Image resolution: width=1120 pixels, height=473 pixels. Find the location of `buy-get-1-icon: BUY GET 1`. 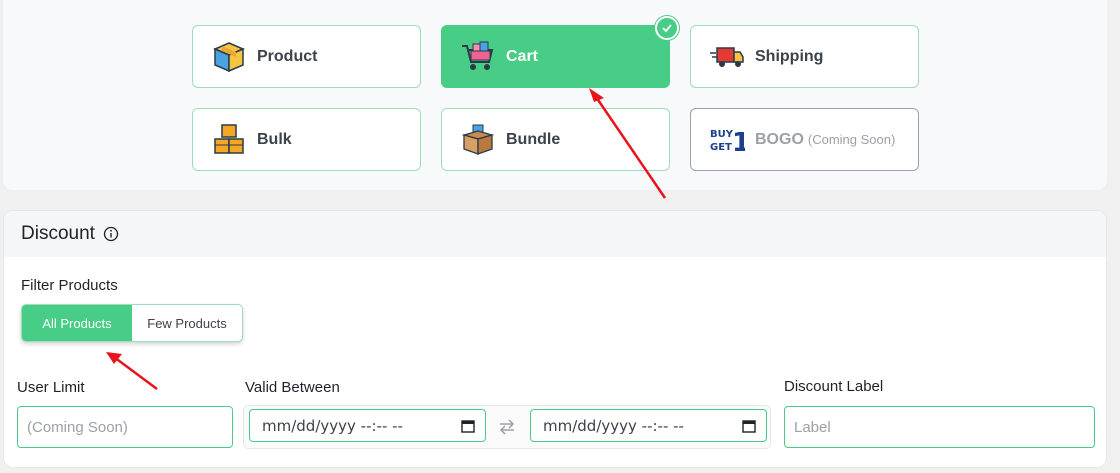

buy-get-1-icon: BUY GET 1 is located at coordinates (727, 140).